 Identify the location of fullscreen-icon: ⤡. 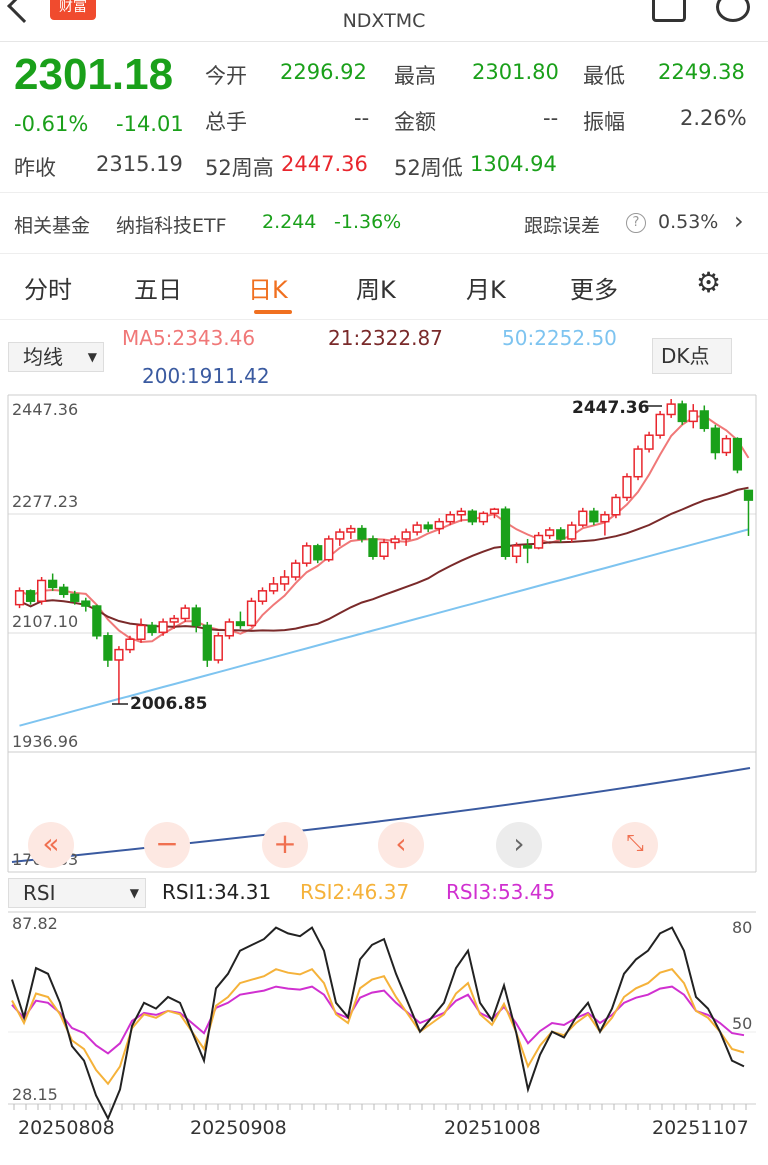
(635, 845).